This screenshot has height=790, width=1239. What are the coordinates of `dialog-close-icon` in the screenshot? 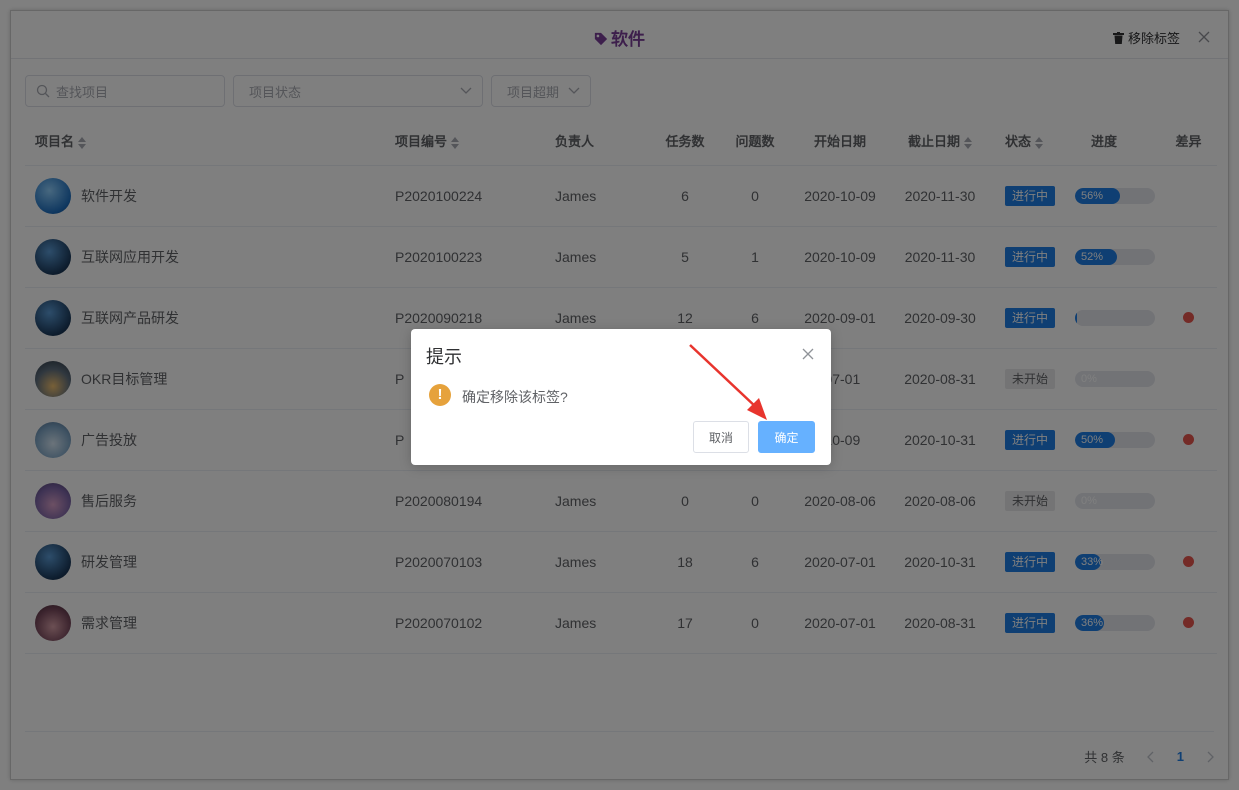 It's located at (808, 354).